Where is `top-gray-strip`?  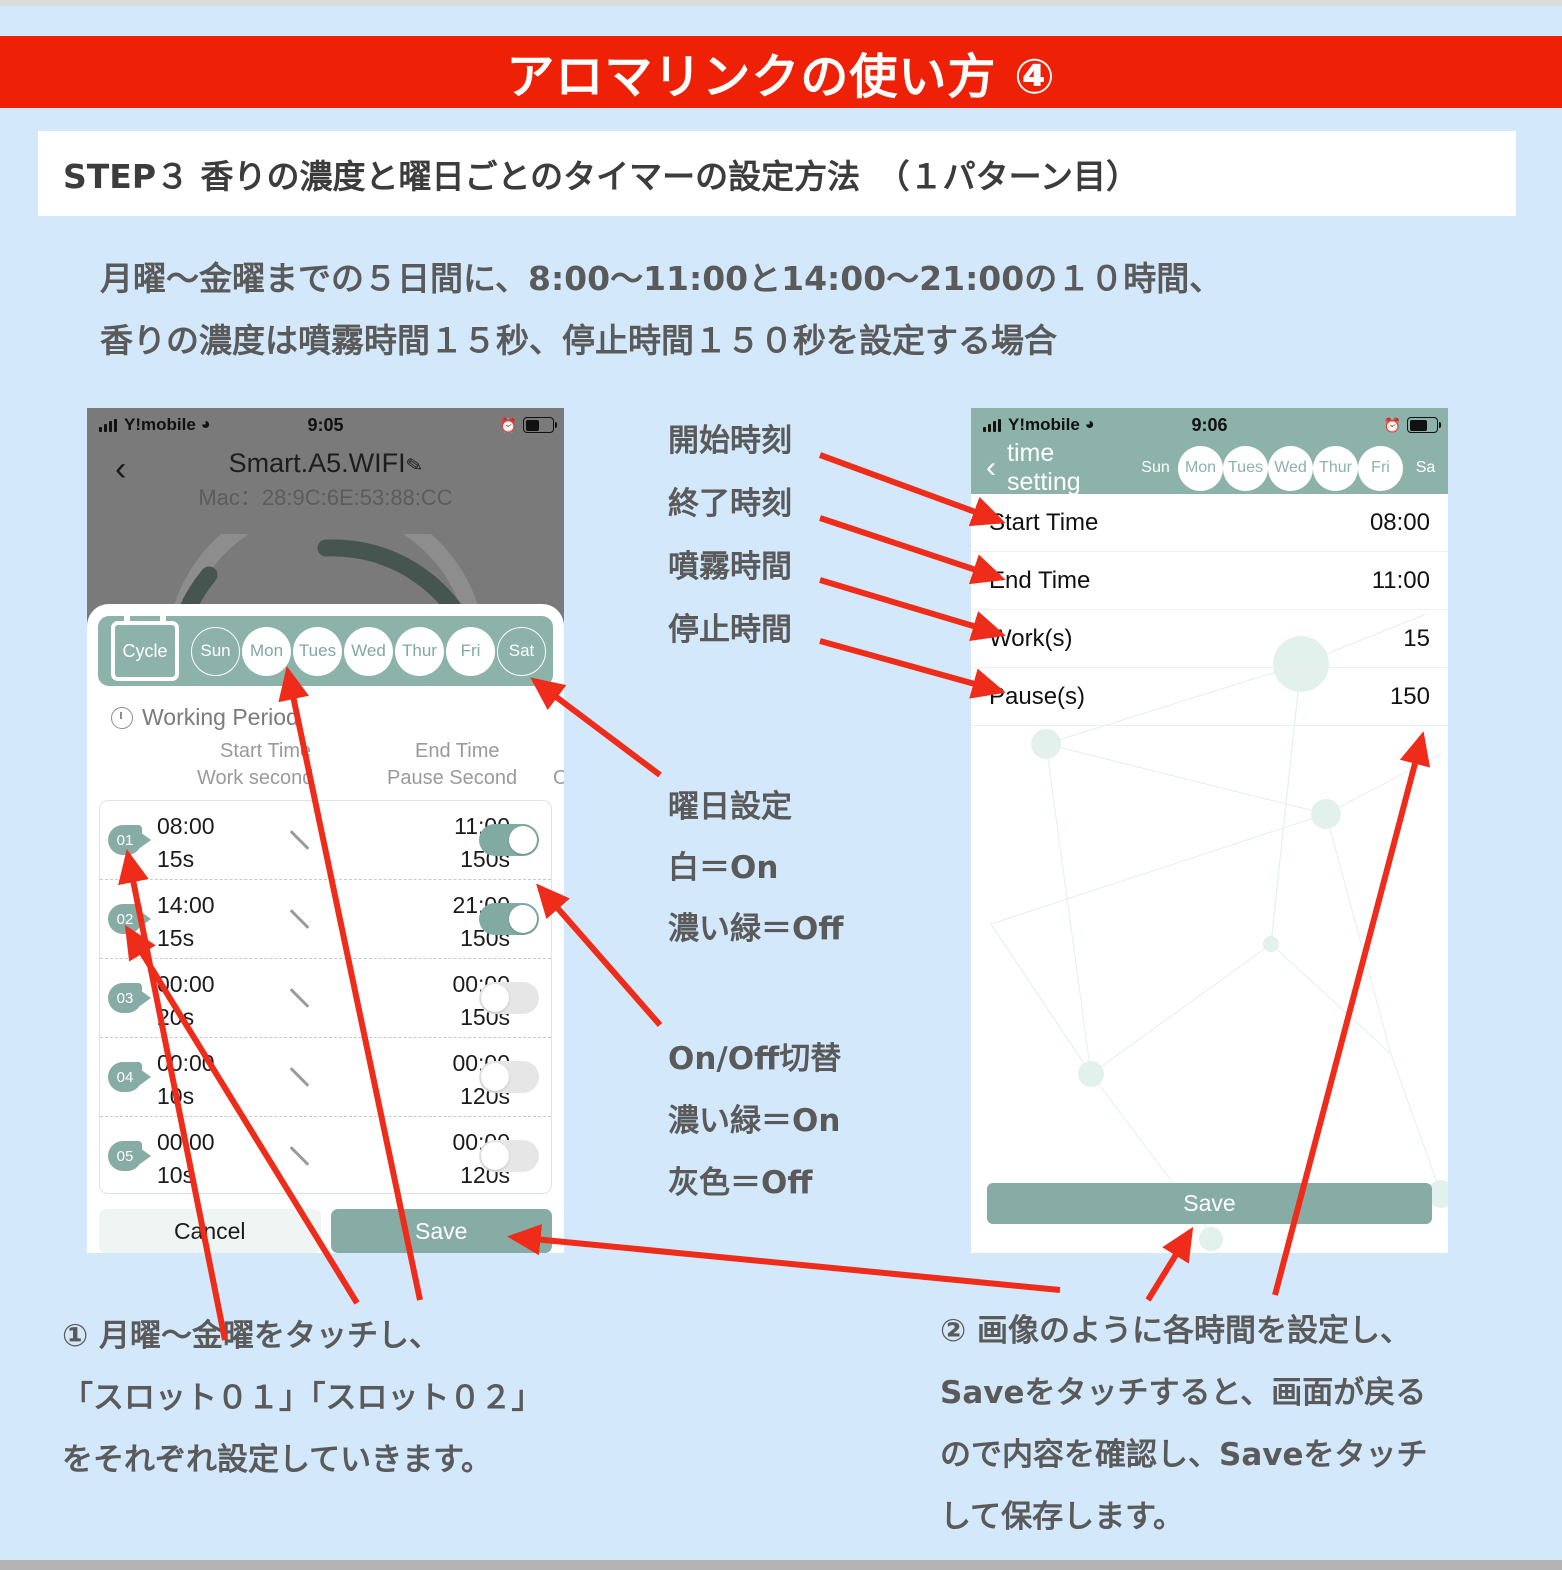 top-gray-strip is located at coordinates (781, 3).